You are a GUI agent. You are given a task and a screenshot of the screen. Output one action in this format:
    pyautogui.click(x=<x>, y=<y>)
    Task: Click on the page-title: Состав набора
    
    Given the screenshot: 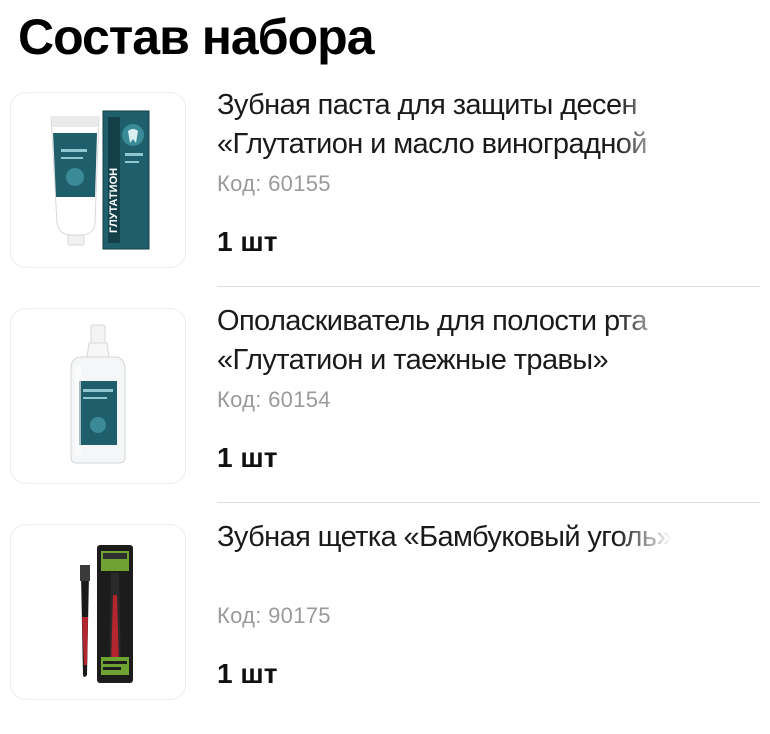 What is the action you would take?
    pyautogui.click(x=196, y=37)
    